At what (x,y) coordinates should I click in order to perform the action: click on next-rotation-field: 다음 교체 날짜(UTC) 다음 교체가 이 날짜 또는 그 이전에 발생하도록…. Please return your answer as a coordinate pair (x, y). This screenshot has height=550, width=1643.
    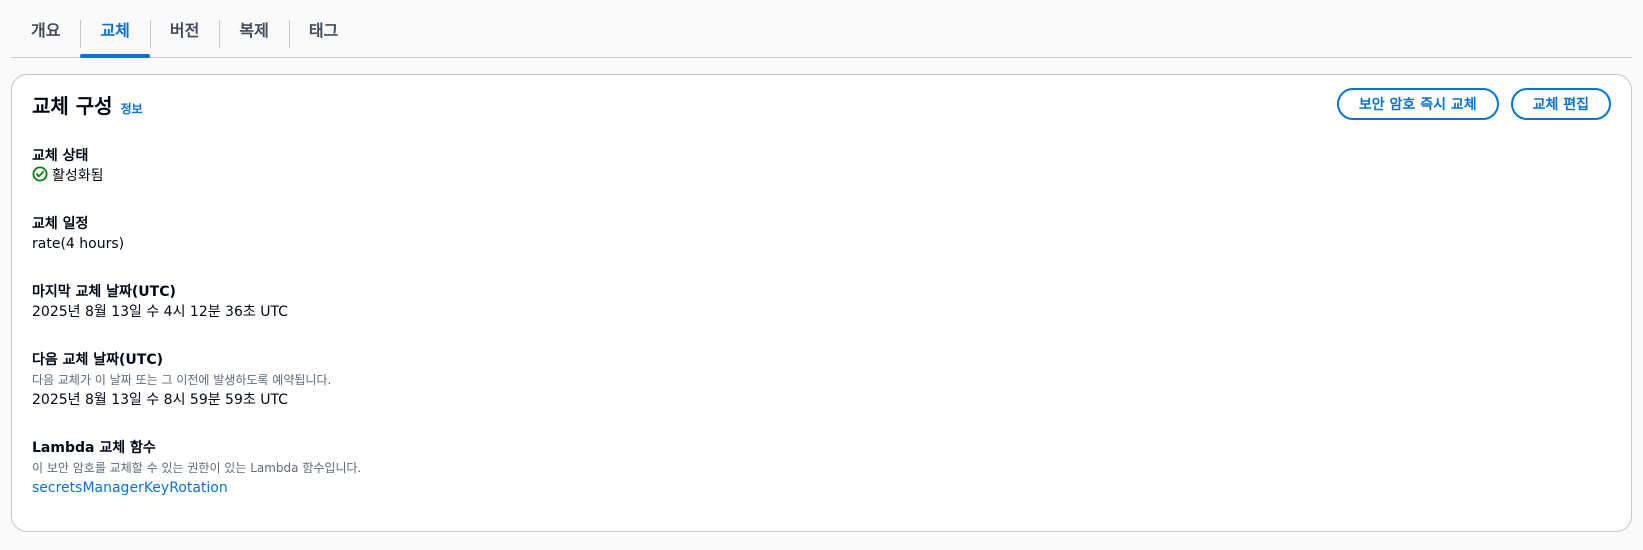
    Looking at the image, I should click on (382, 380).